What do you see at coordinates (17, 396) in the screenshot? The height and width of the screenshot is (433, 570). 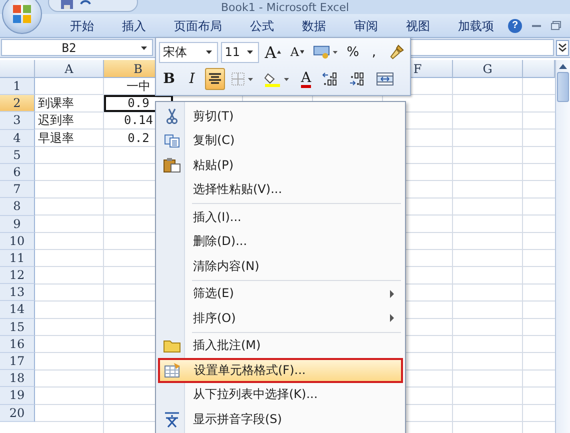 I see `row-header: 19` at bounding box center [17, 396].